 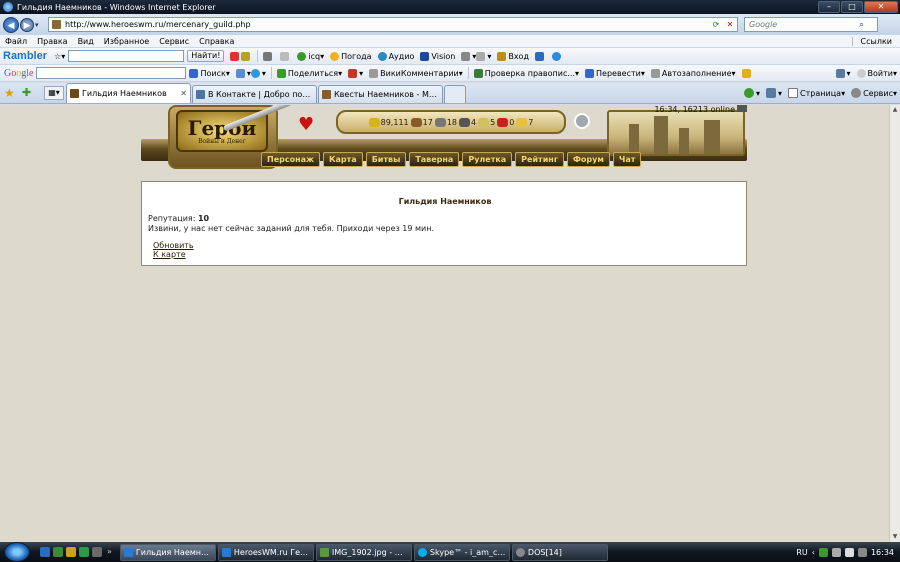 I want to click on nav-battles: Битвы, so click(x=386, y=159).